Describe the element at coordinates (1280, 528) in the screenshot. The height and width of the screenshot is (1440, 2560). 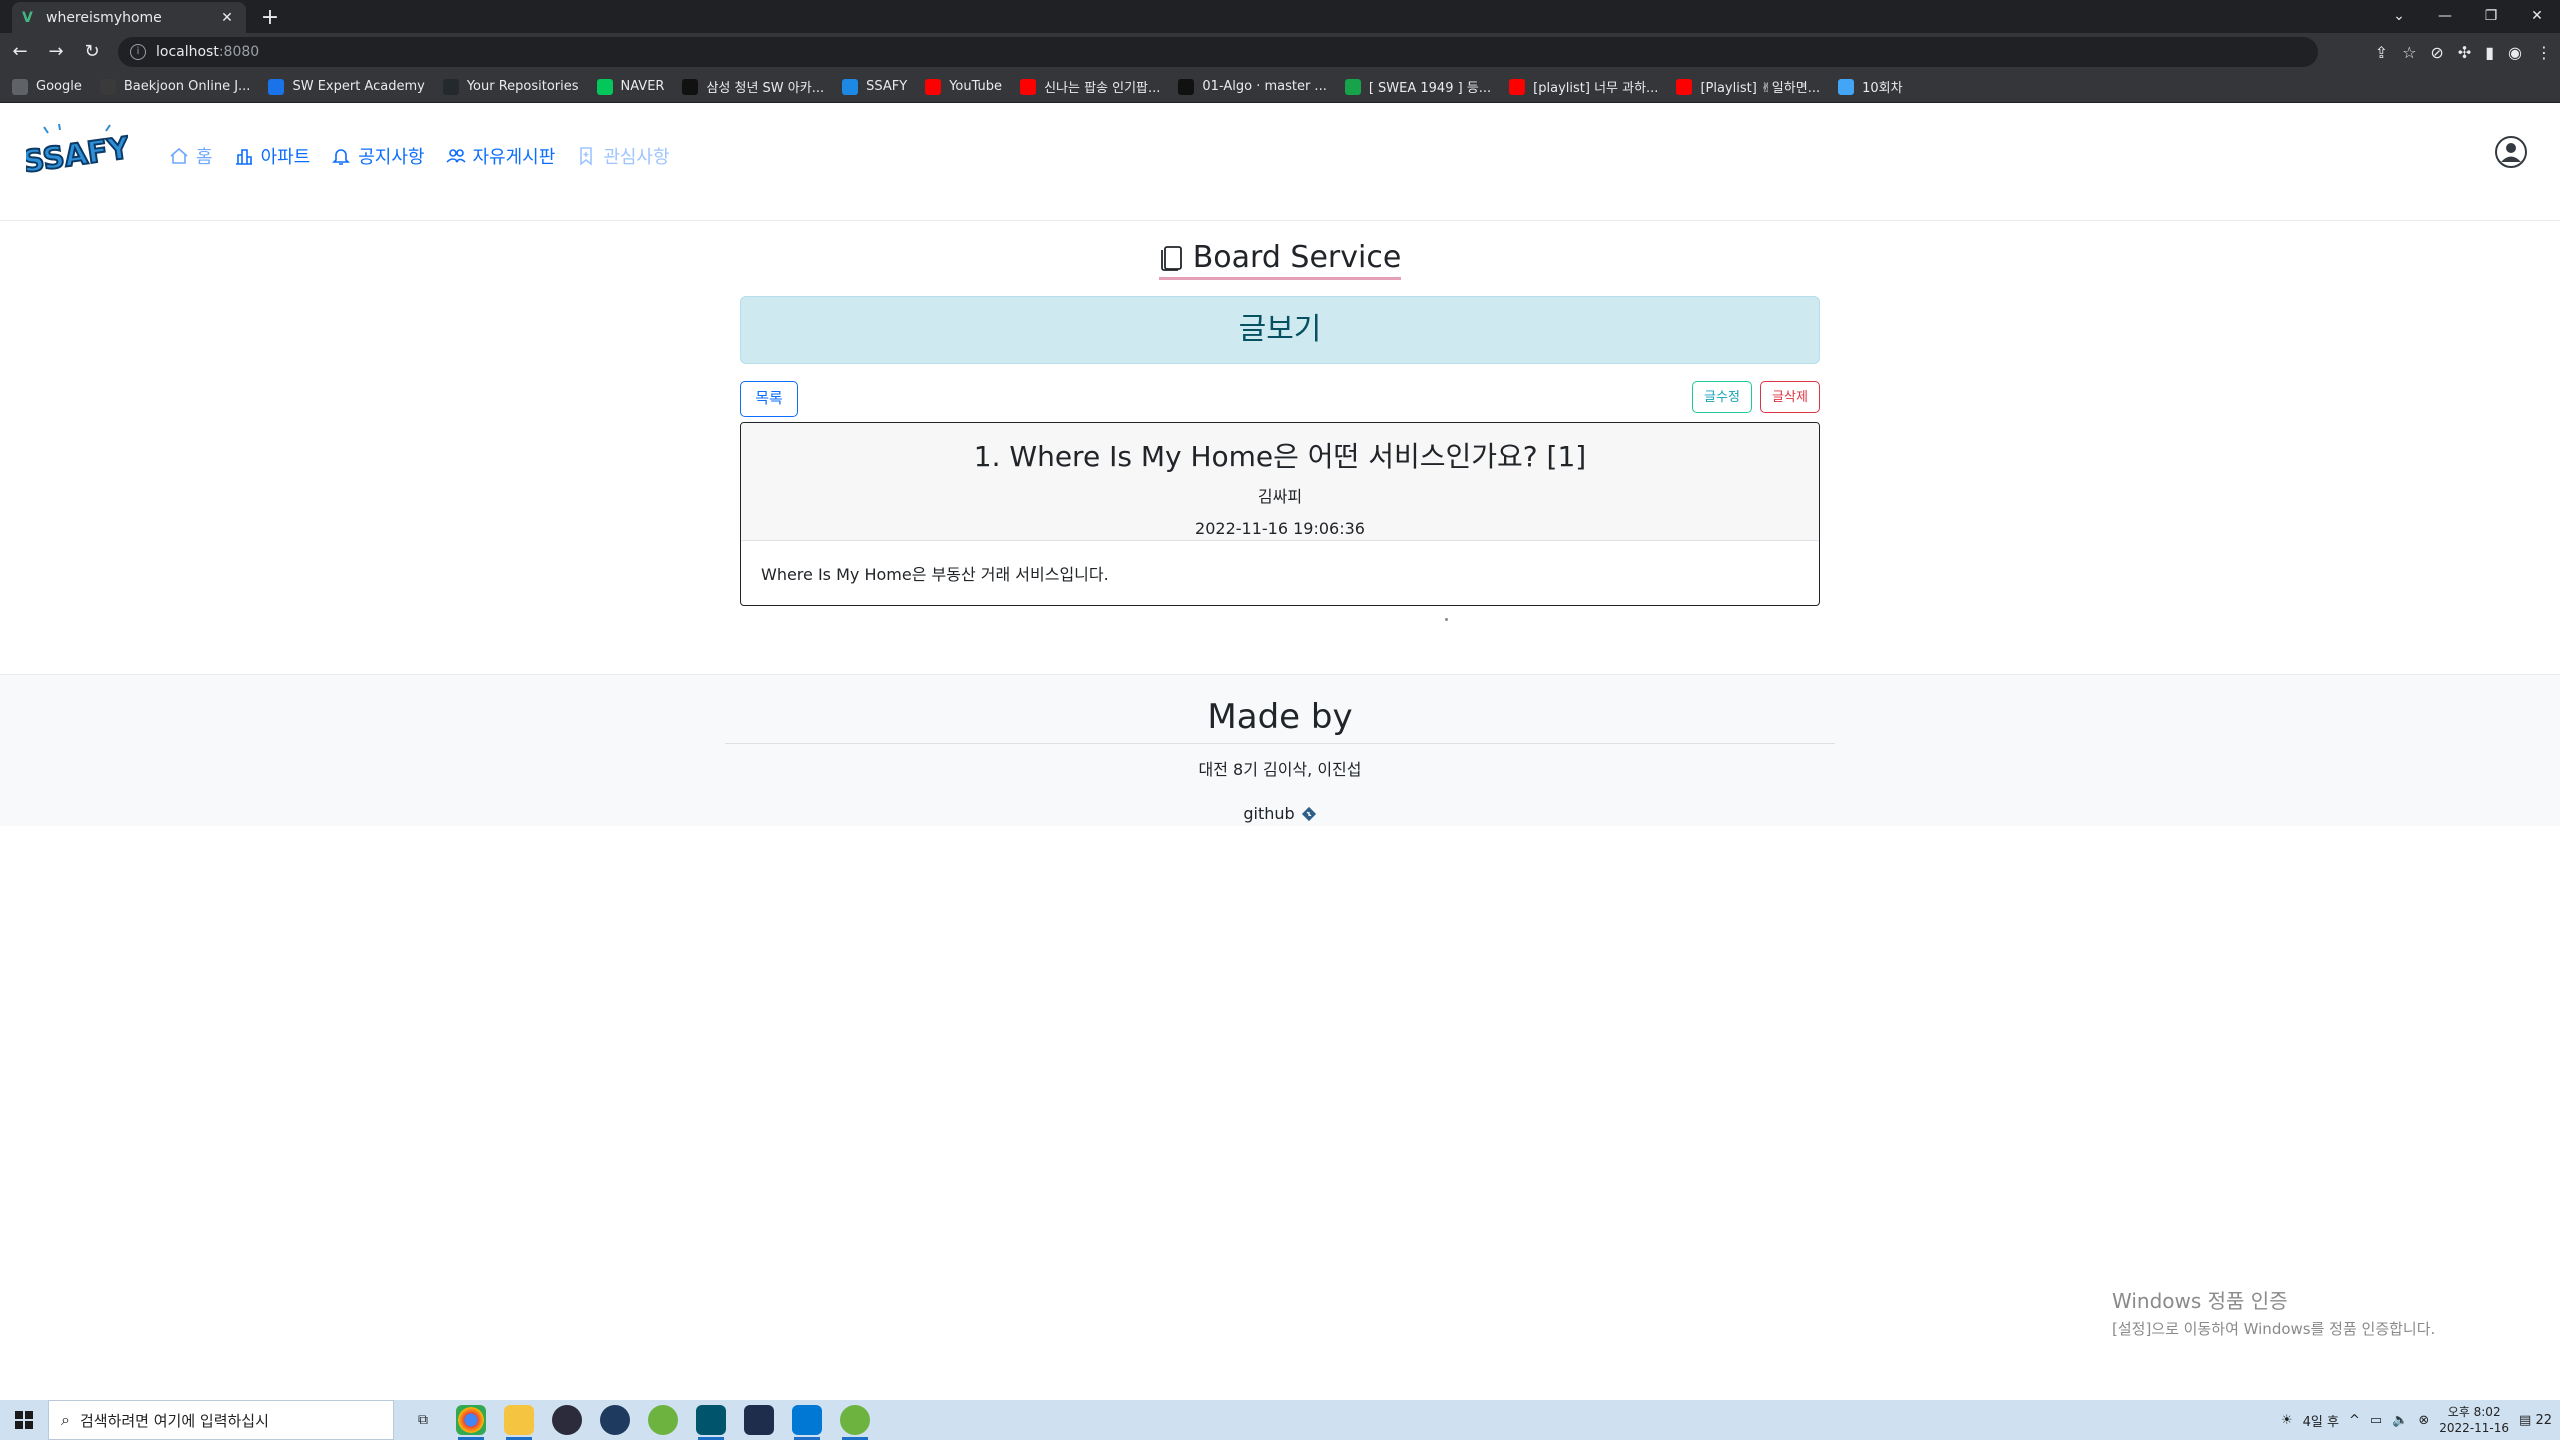
I see `article-date: 2022-11-16 19:06:36` at that location.